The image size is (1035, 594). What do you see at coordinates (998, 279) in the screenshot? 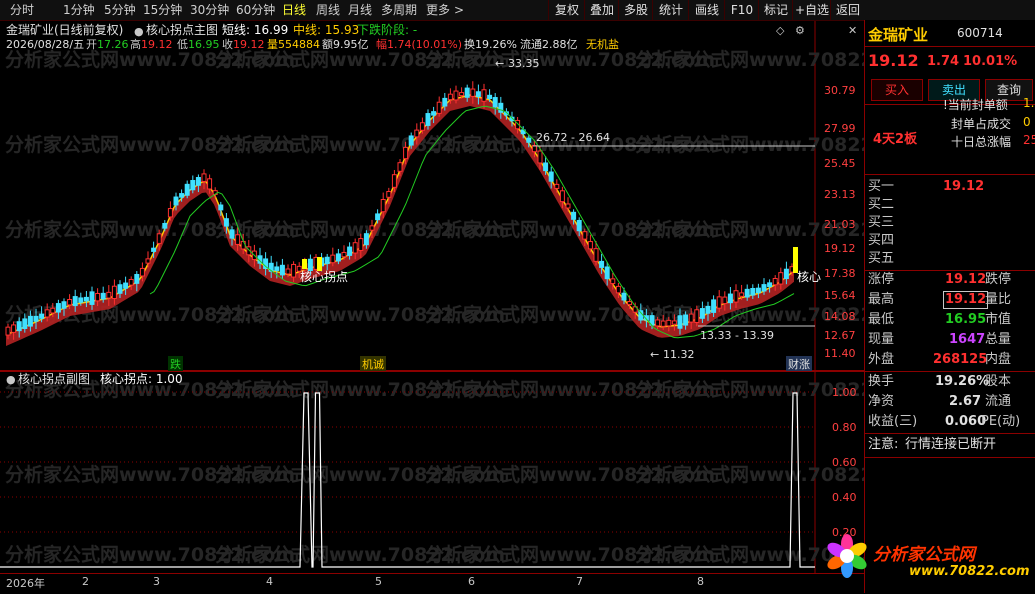
I see `stat-label-2: 跌停` at bounding box center [998, 279].